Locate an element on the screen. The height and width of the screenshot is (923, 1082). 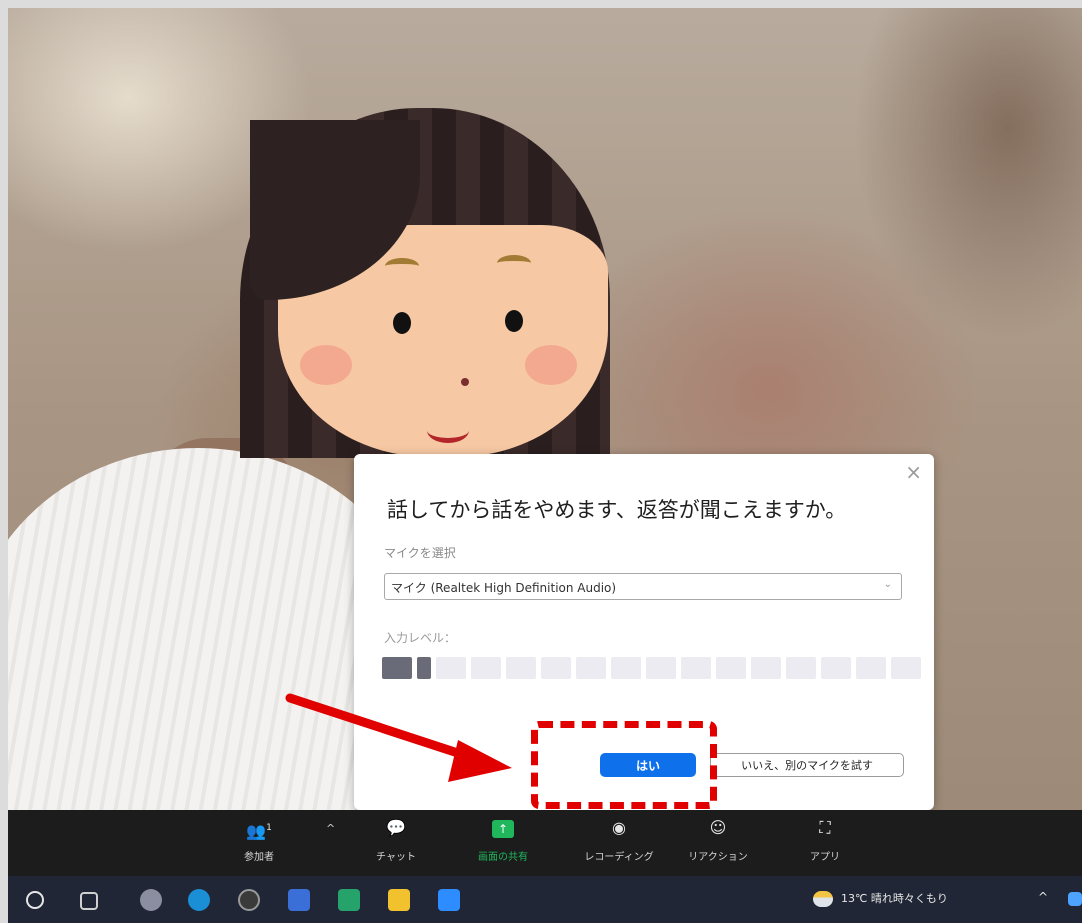
chat-button: 💬 チャット is located at coordinates (396, 840).